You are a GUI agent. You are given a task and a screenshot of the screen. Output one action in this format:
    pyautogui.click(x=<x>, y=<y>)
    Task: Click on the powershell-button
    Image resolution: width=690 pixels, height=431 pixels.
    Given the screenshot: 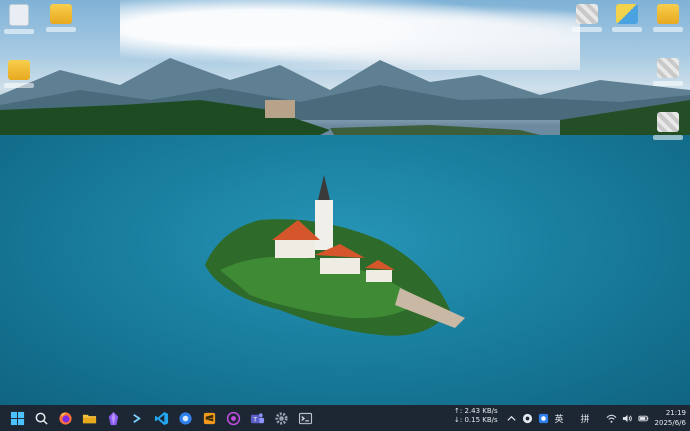 What is the action you would take?
    pyautogui.click(x=137, y=418)
    